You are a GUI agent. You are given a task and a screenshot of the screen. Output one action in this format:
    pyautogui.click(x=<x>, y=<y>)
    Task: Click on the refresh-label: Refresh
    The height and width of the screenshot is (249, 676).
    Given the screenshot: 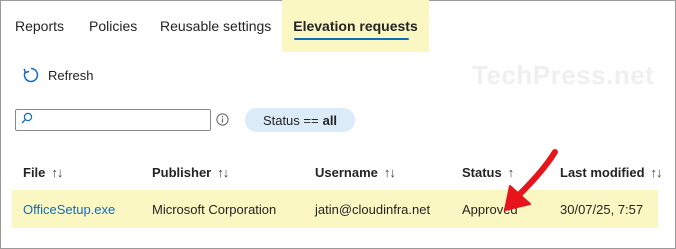 What is the action you would take?
    pyautogui.click(x=71, y=75)
    